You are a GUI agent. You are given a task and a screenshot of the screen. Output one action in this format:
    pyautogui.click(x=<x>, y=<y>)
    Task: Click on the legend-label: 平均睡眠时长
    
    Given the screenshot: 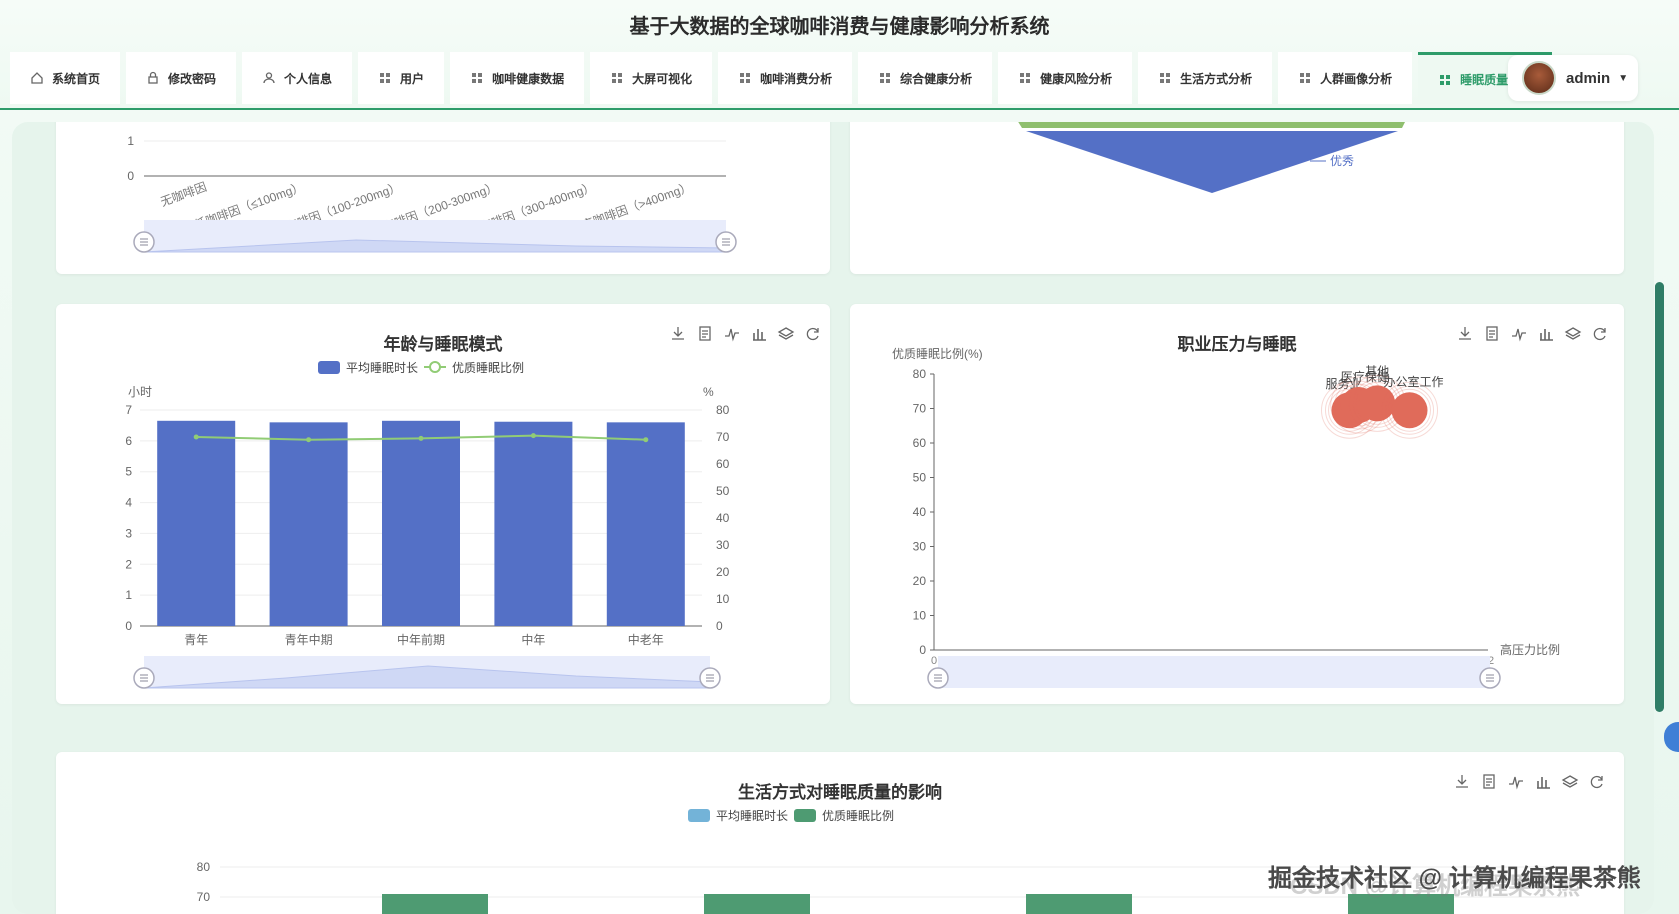 What is the action you would take?
    pyautogui.click(x=752, y=816)
    